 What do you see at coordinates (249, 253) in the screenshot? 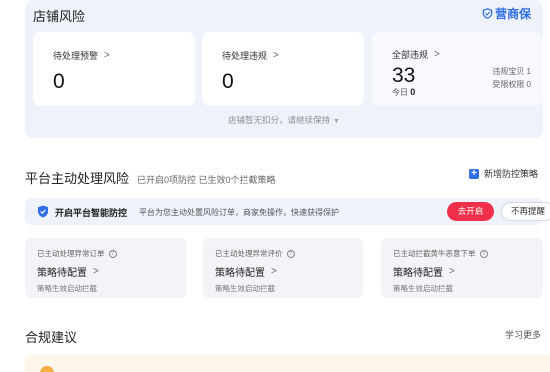
I see `abnormal-reviews-label: 已主动处理异常评价` at bounding box center [249, 253].